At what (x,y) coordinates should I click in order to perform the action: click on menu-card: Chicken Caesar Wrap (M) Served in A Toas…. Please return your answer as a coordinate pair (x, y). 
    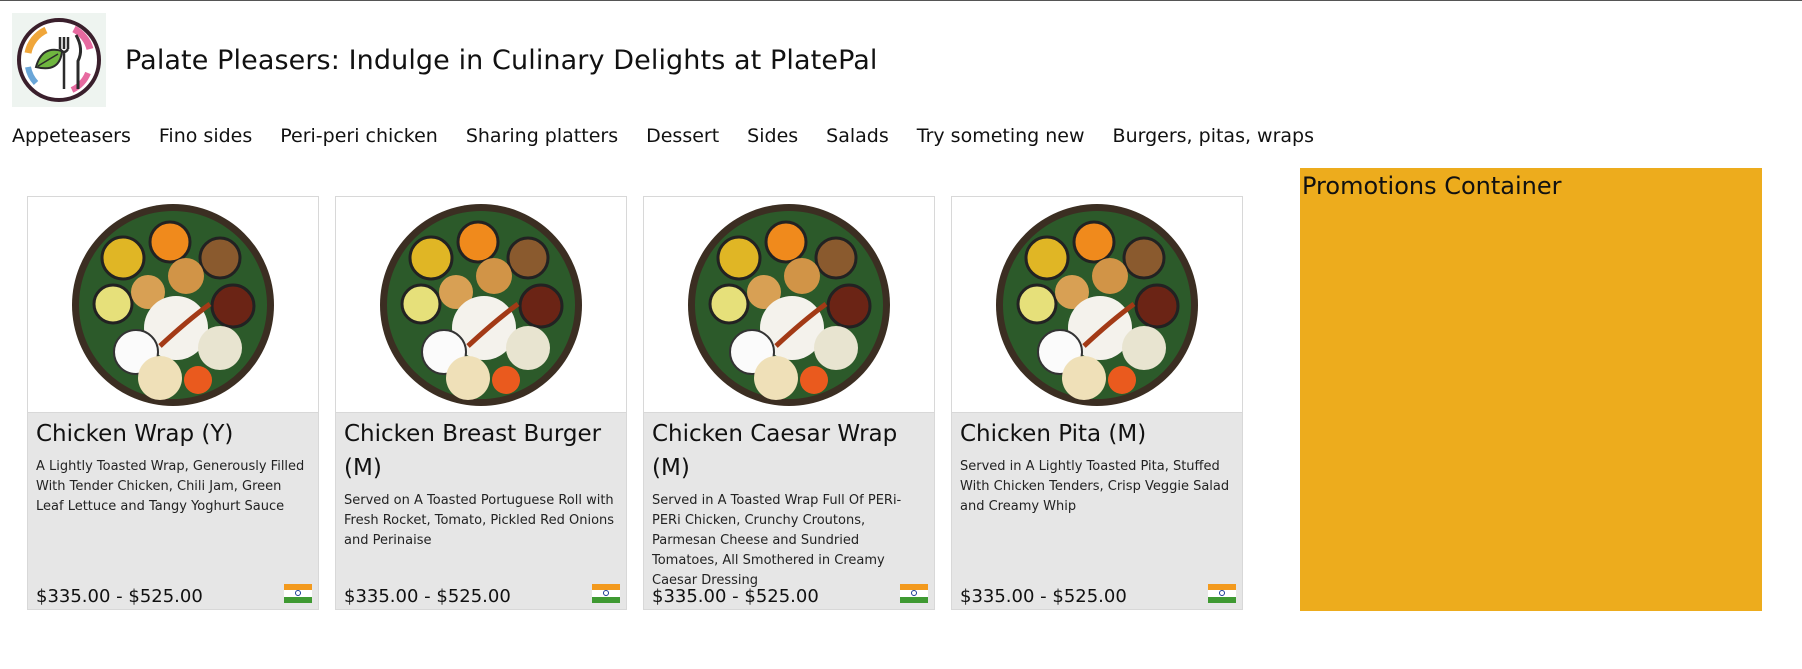
    Looking at the image, I should click on (789, 403).